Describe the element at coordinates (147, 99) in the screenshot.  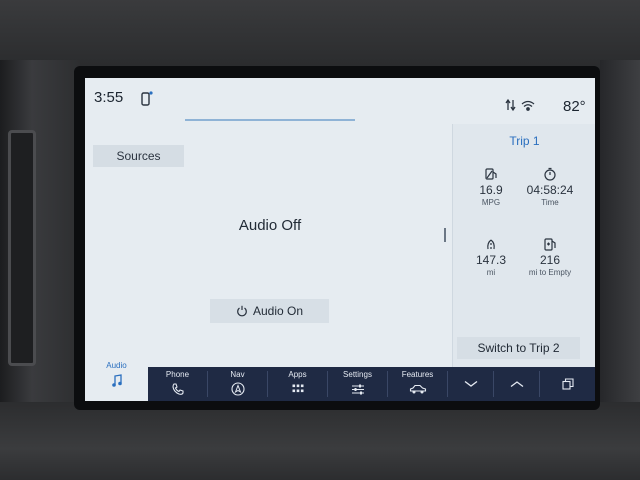
I see `phone-connected-icon` at that location.